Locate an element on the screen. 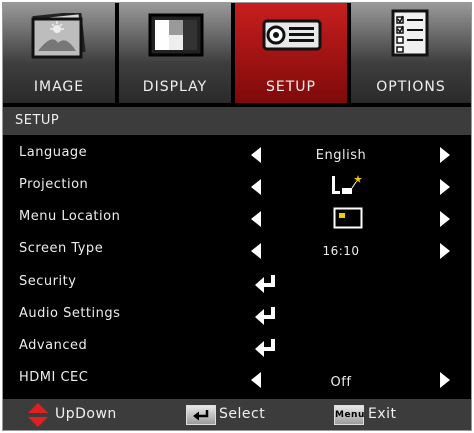 The width and height of the screenshot is (474, 433). row-audio-settings: Audio Settings is located at coordinates (237, 315).